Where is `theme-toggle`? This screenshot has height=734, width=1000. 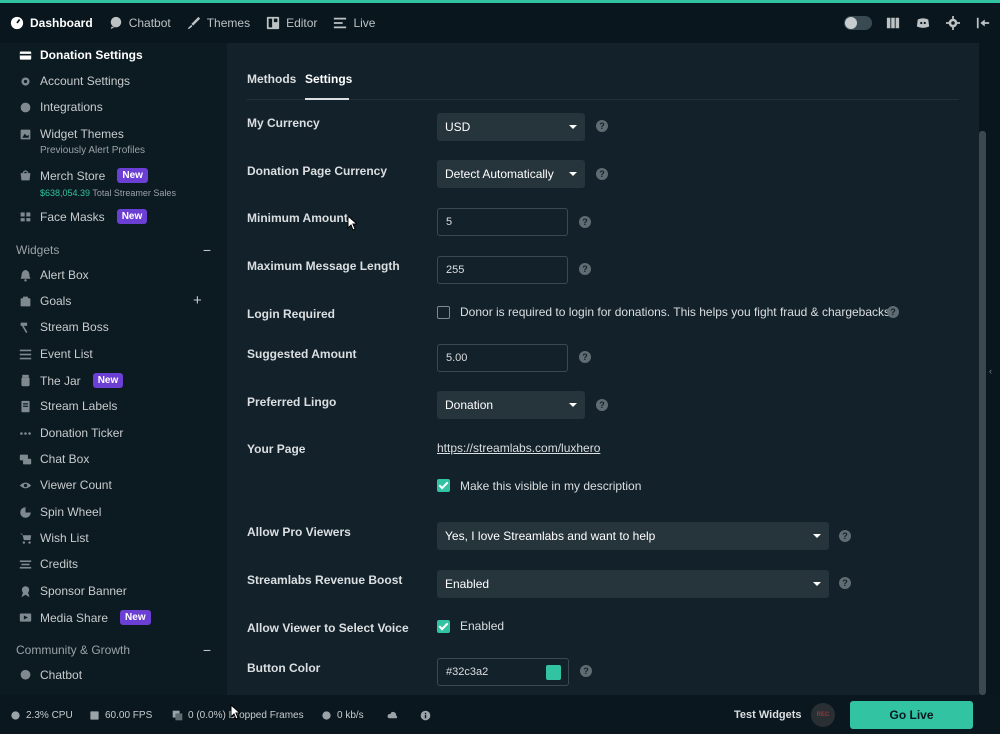
theme-toggle is located at coordinates (858, 23).